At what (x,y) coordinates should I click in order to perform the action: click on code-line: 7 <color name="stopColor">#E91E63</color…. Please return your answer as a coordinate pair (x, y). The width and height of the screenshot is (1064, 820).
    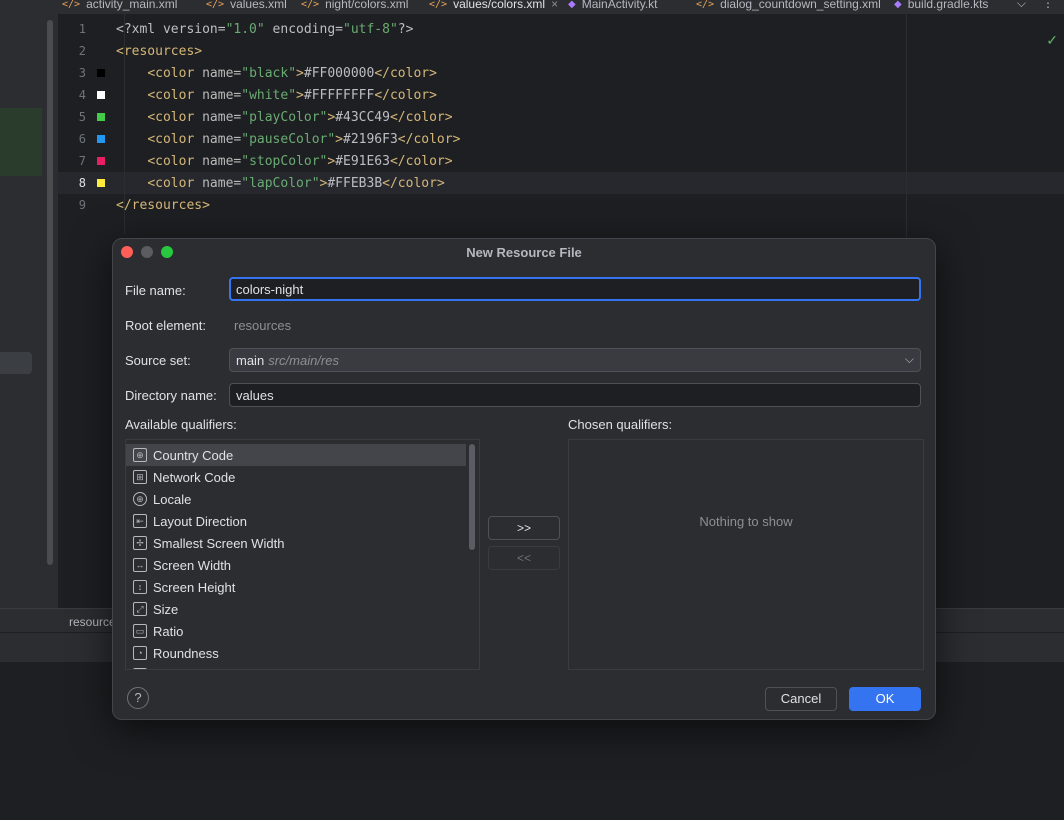
    Looking at the image, I should click on (255, 161).